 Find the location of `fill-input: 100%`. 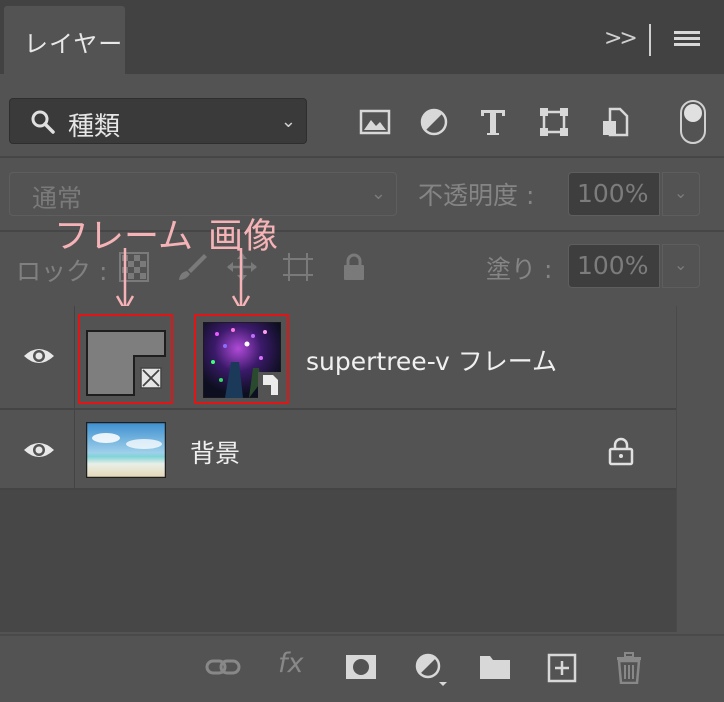

fill-input: 100% is located at coordinates (614, 266).